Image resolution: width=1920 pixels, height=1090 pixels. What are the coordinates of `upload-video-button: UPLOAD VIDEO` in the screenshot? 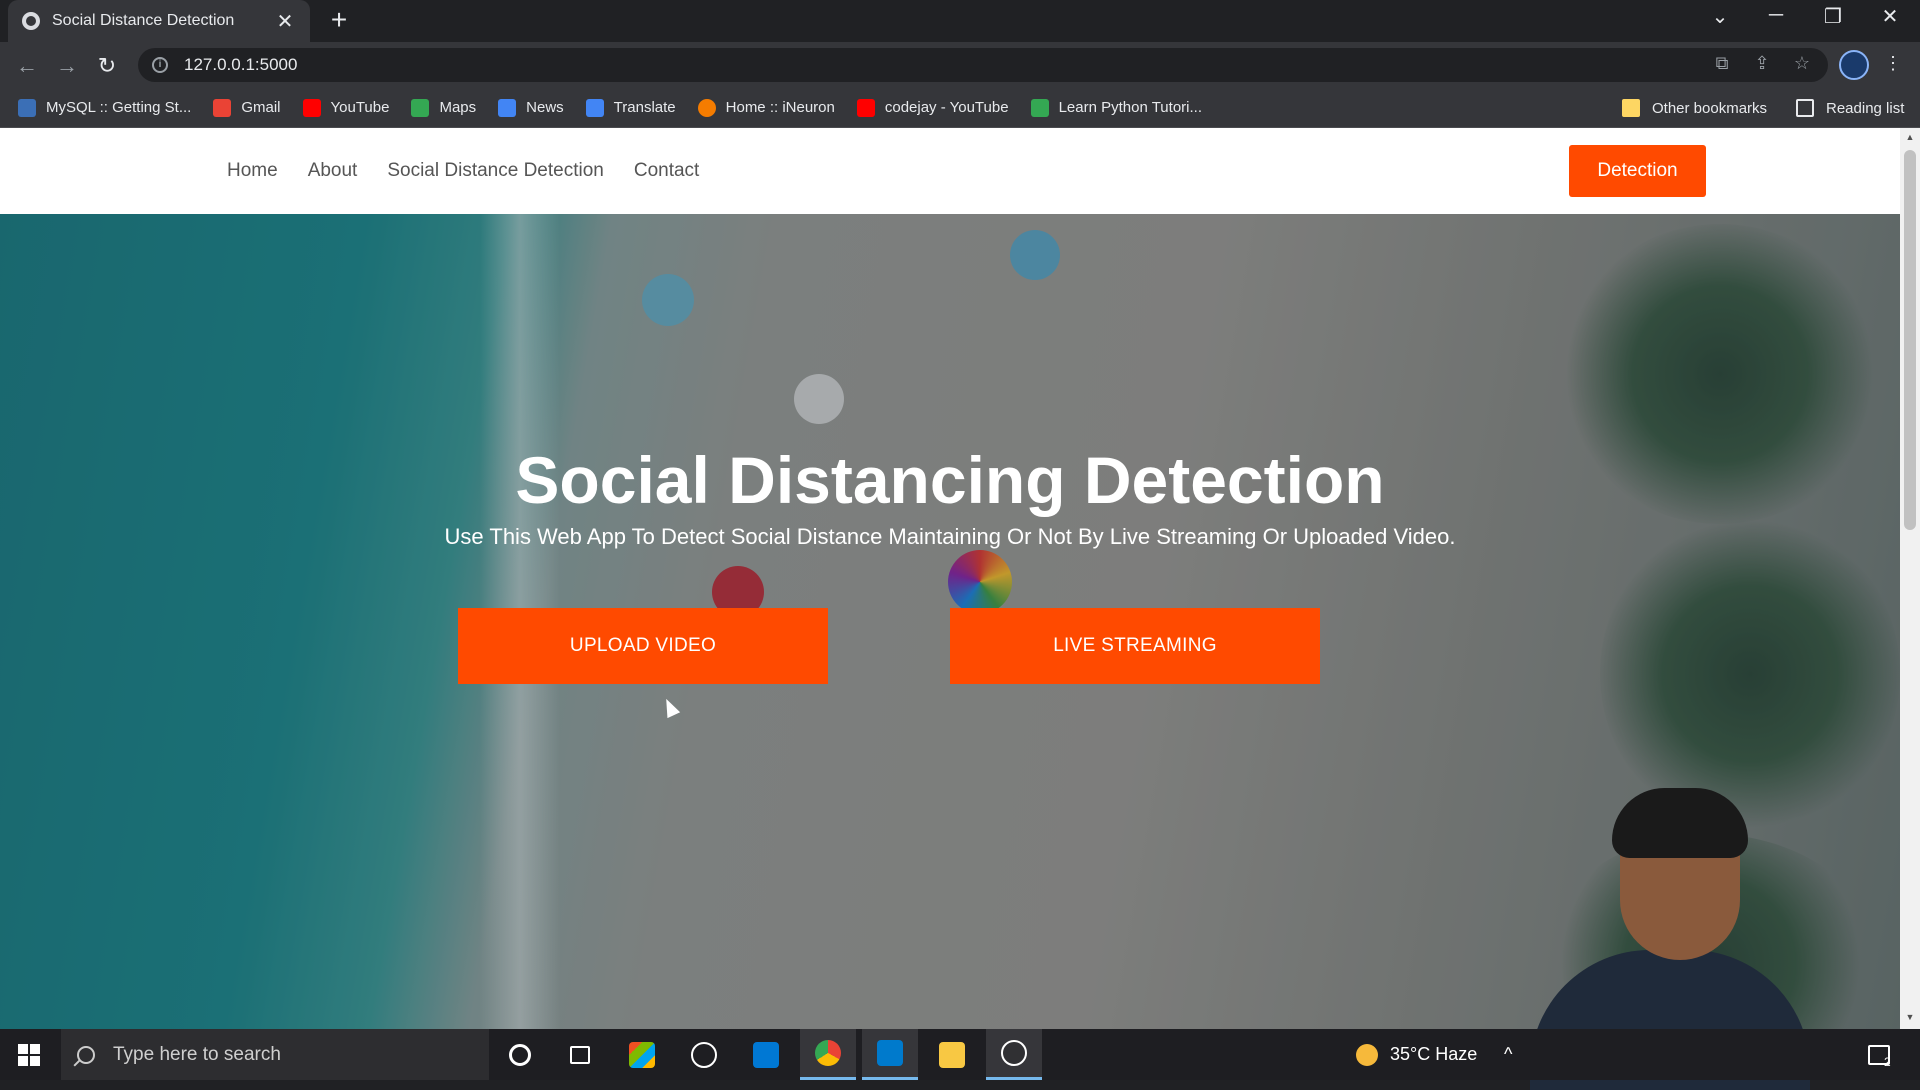 It's located at (643, 646).